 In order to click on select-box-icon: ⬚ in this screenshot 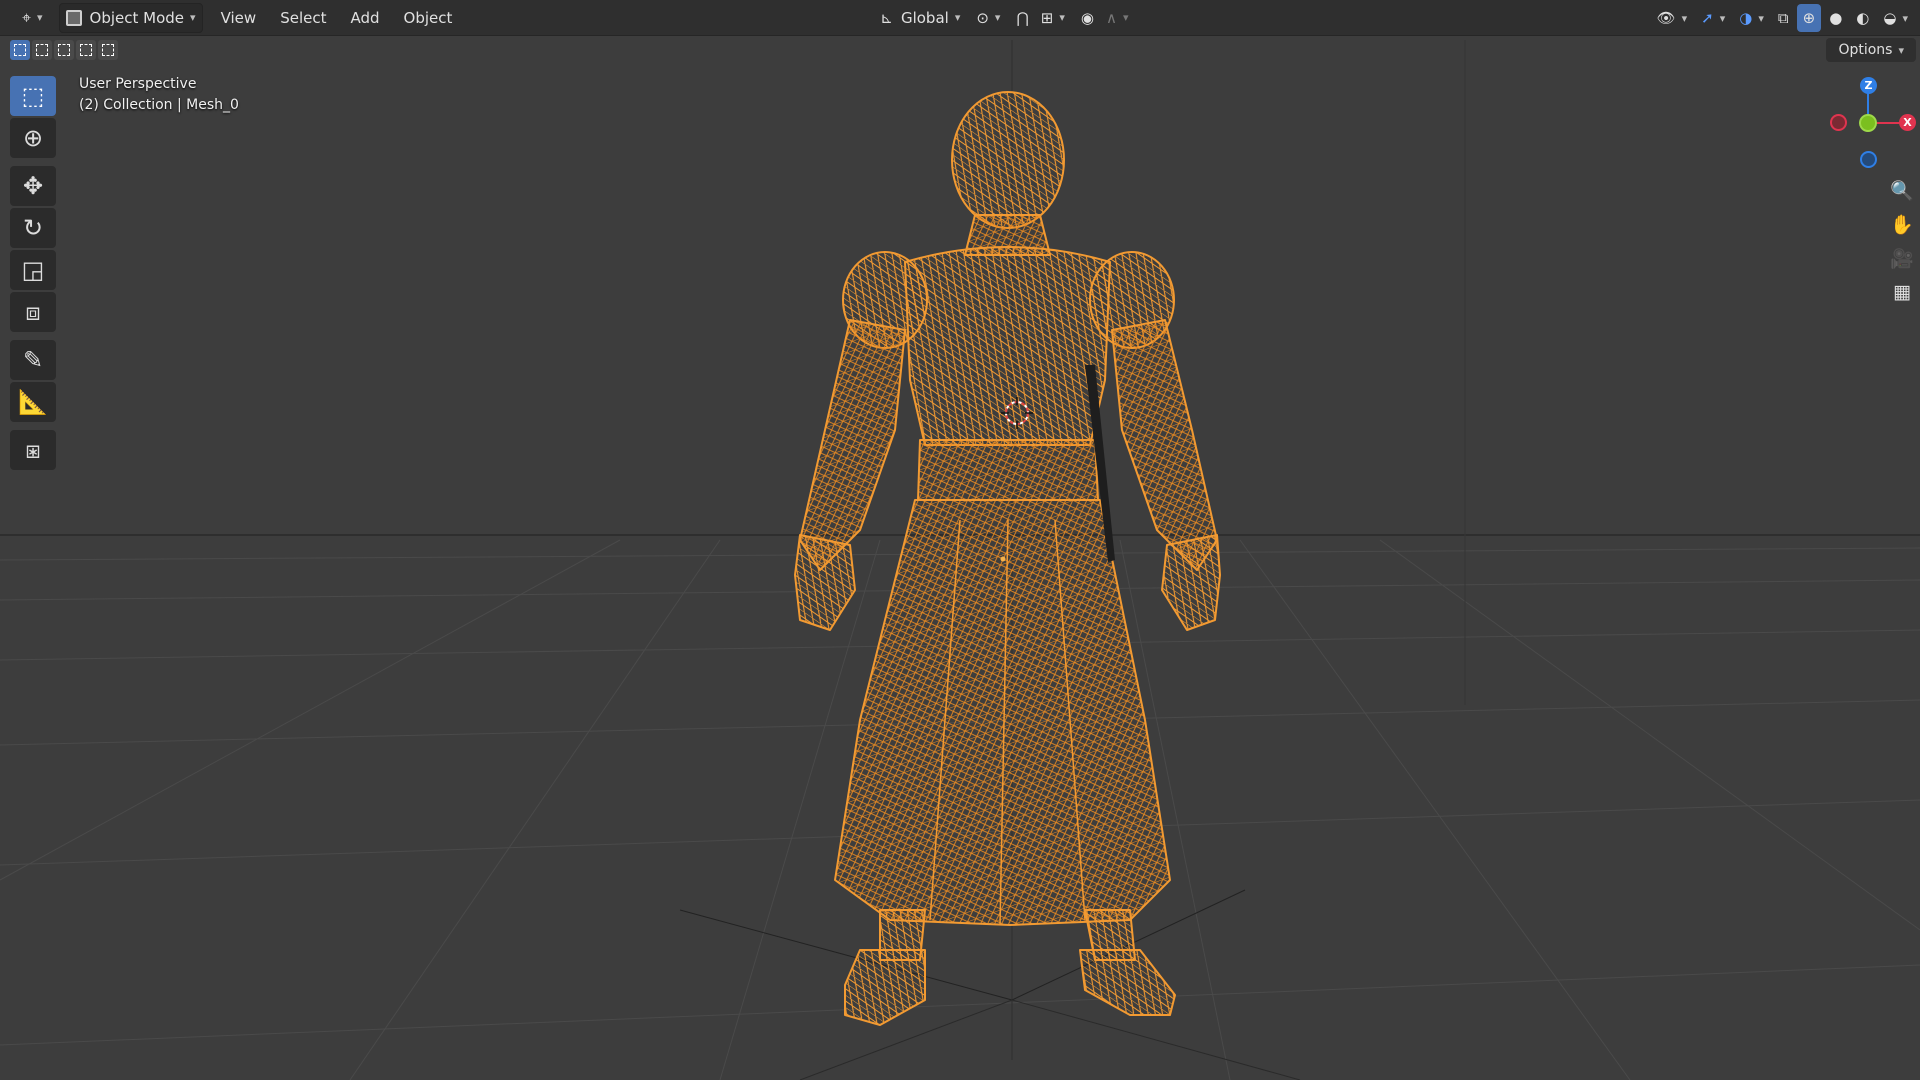, I will do `click(33, 96)`.